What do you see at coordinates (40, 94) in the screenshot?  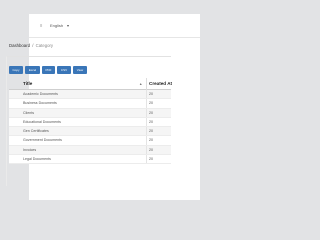 I see `cell-title: Academic Documents` at bounding box center [40, 94].